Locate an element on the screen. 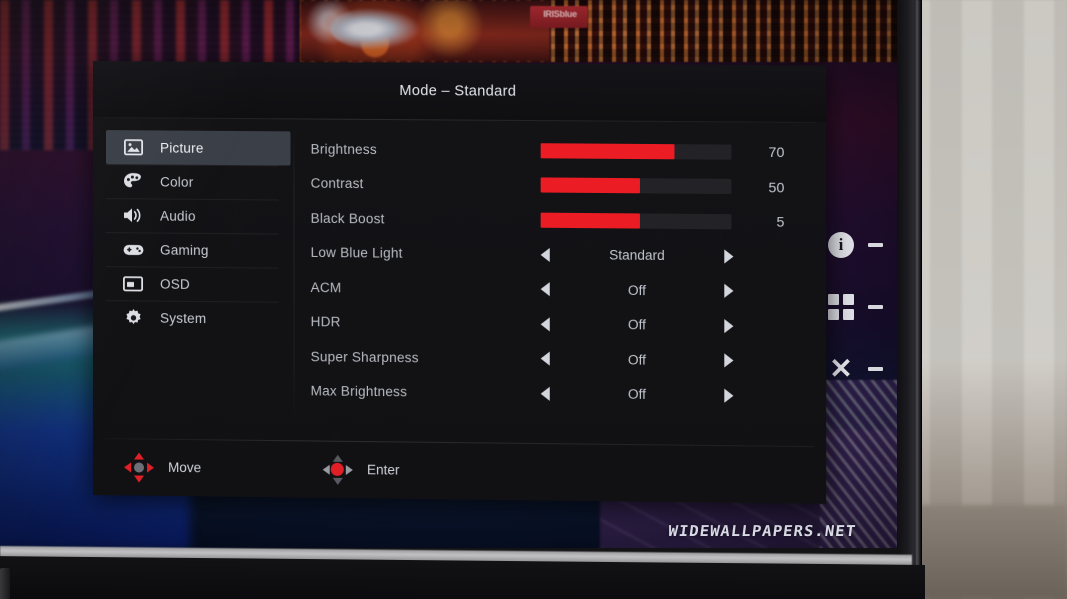 The height and width of the screenshot is (599, 1067). setting-row-acm: ACM Off is located at coordinates (569, 289).